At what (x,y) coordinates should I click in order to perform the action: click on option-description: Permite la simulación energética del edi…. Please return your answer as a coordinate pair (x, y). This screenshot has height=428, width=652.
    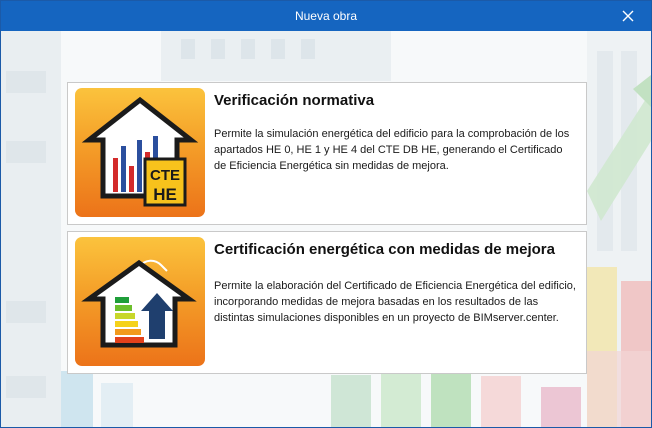
    Looking at the image, I should click on (392, 150).